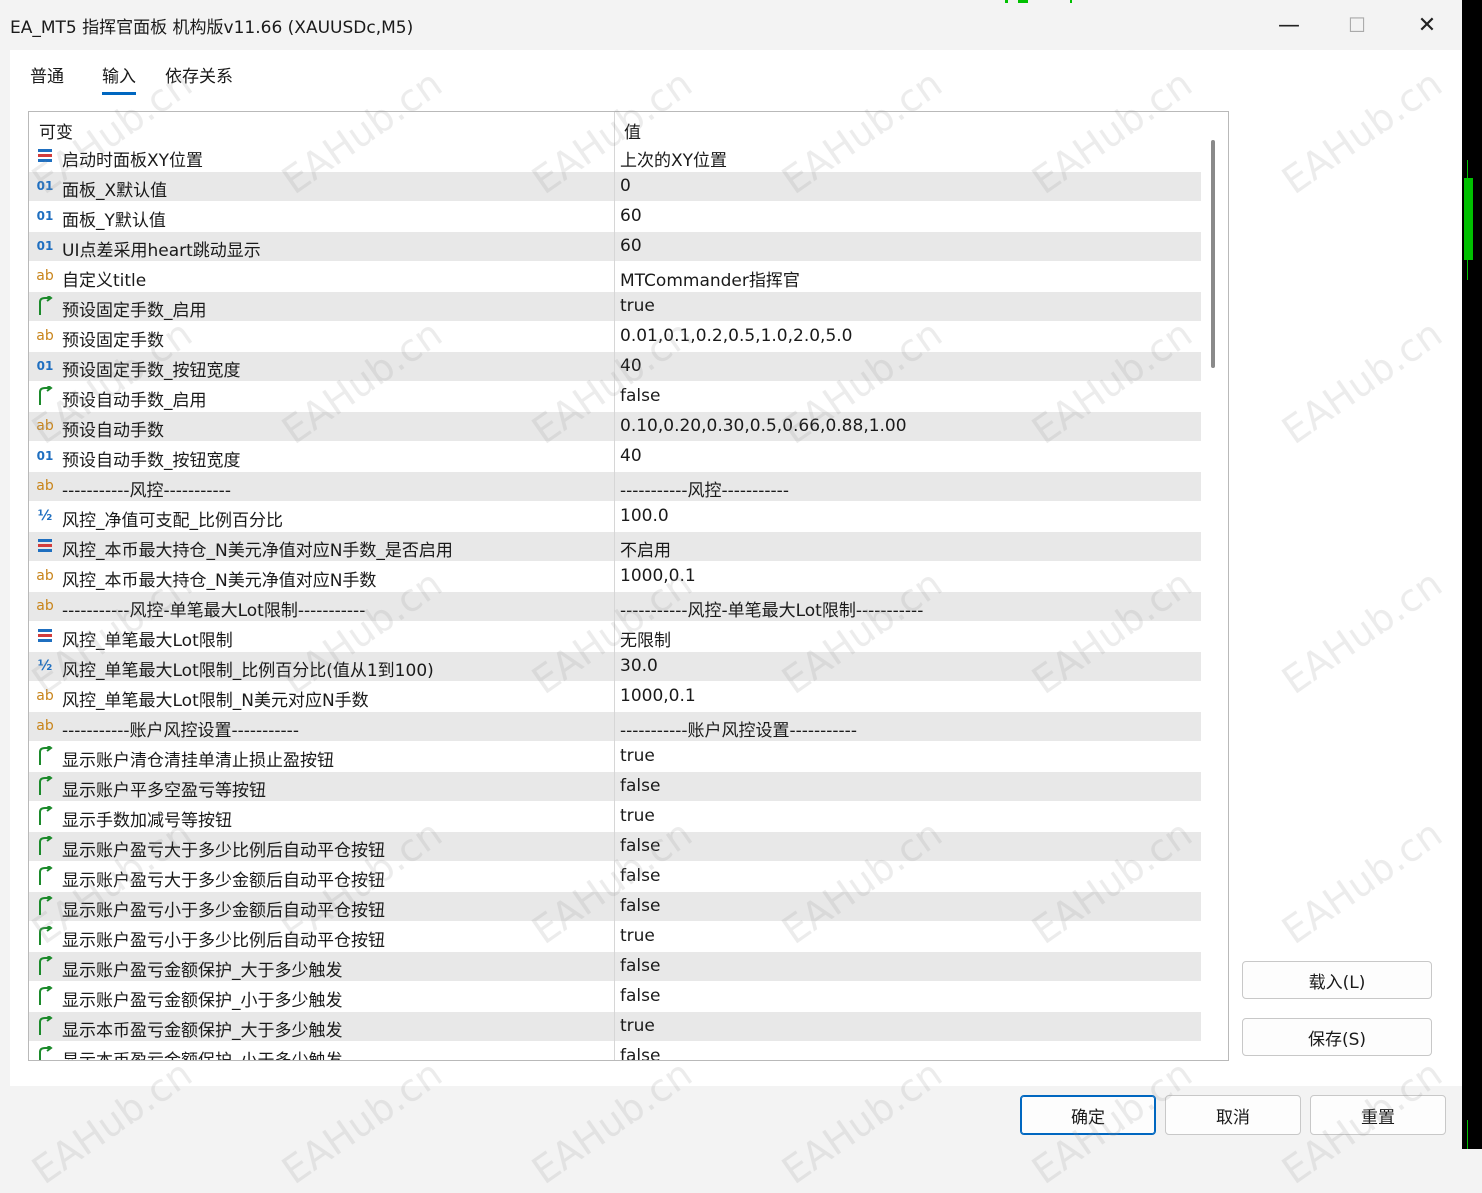  I want to click on table-row: 显示账户盈亏小于多少金额后自动平仓按钮 false, so click(615, 907).